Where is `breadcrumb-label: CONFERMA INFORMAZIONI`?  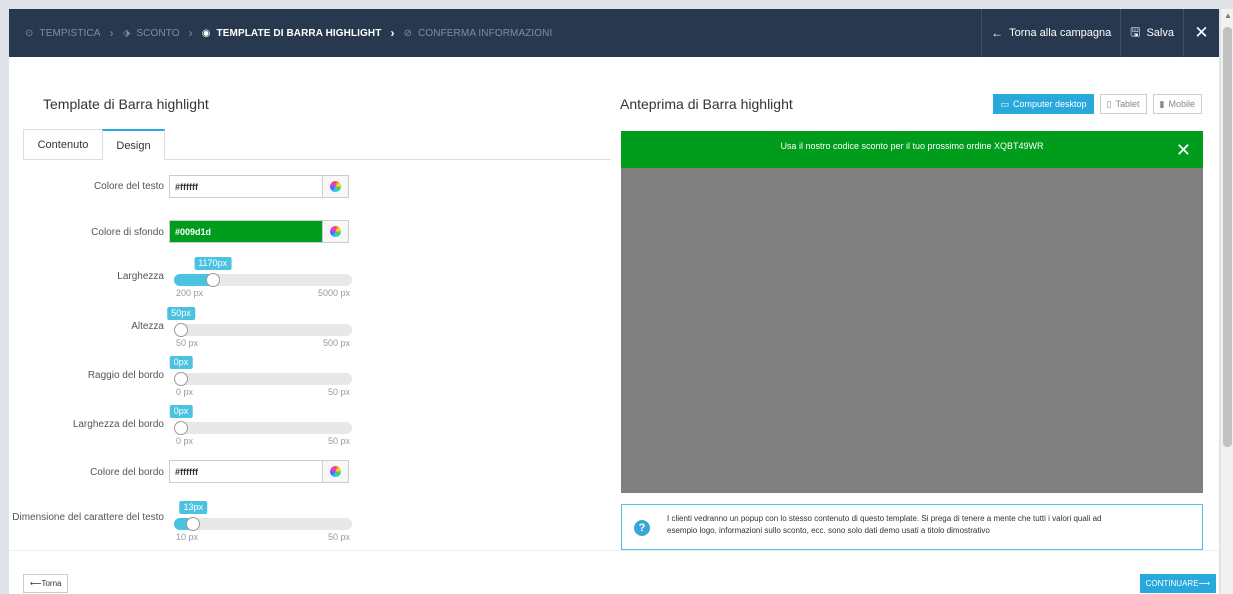 breadcrumb-label: CONFERMA INFORMAZIONI is located at coordinates (485, 33).